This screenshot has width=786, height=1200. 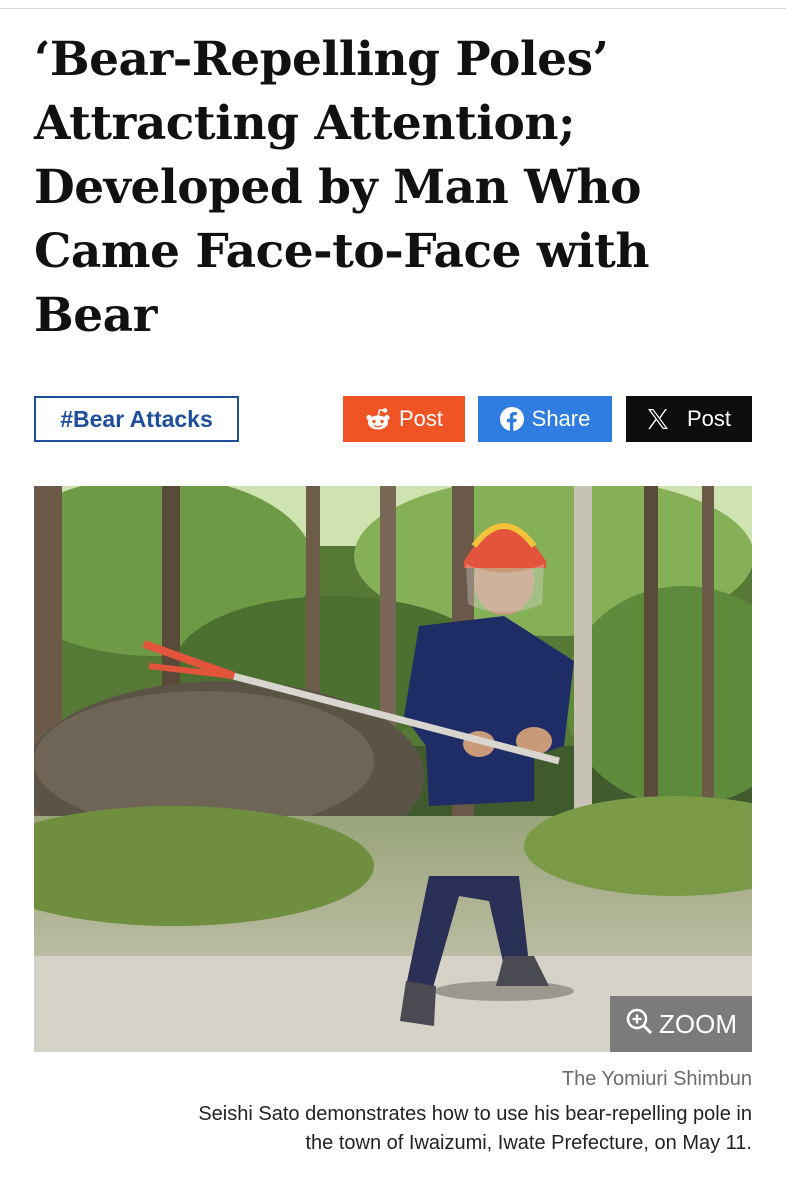 What do you see at coordinates (511, 419) in the screenshot?
I see `facebook-icon` at bounding box center [511, 419].